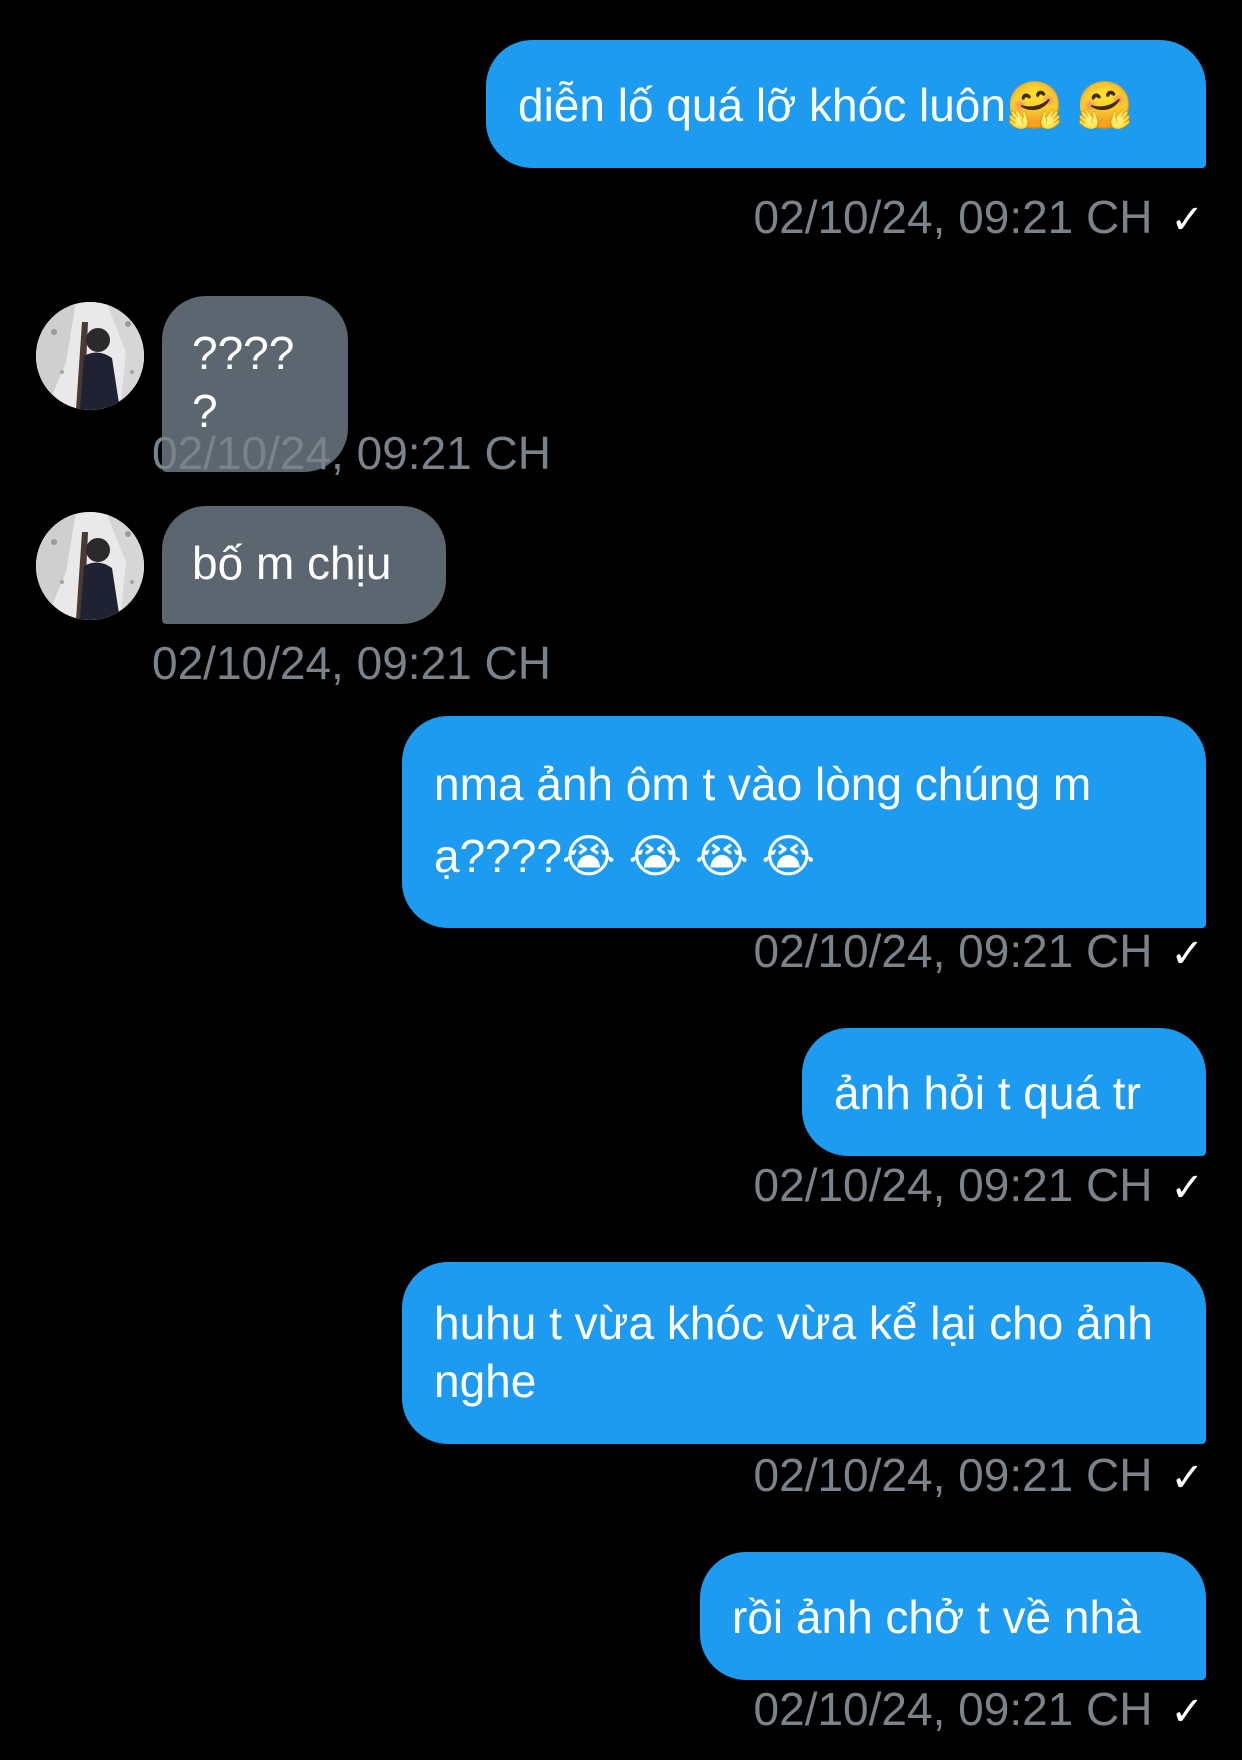 This screenshot has width=1242, height=1760. What do you see at coordinates (304, 565) in the screenshot?
I see `incoming-message-bubble: bố m chịu` at bounding box center [304, 565].